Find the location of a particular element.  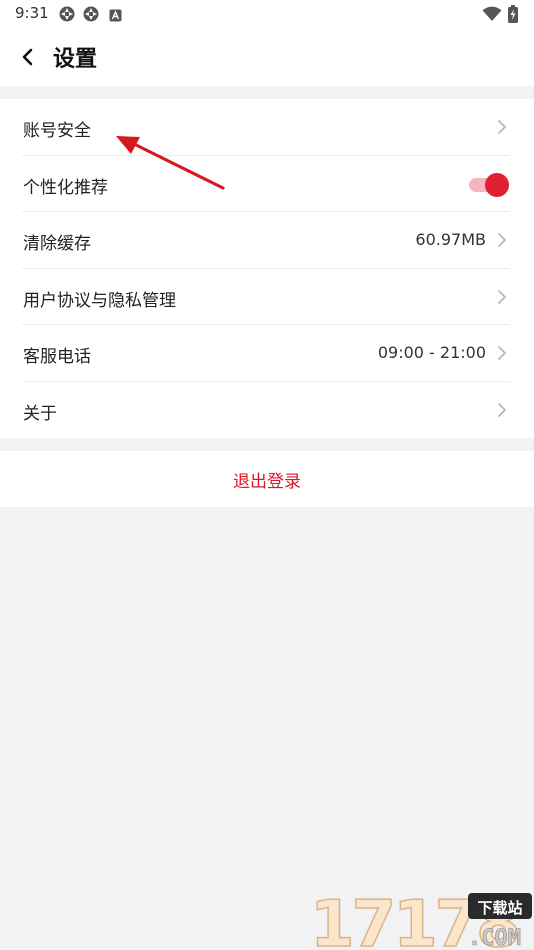

wifi-icon is located at coordinates (492, 16).